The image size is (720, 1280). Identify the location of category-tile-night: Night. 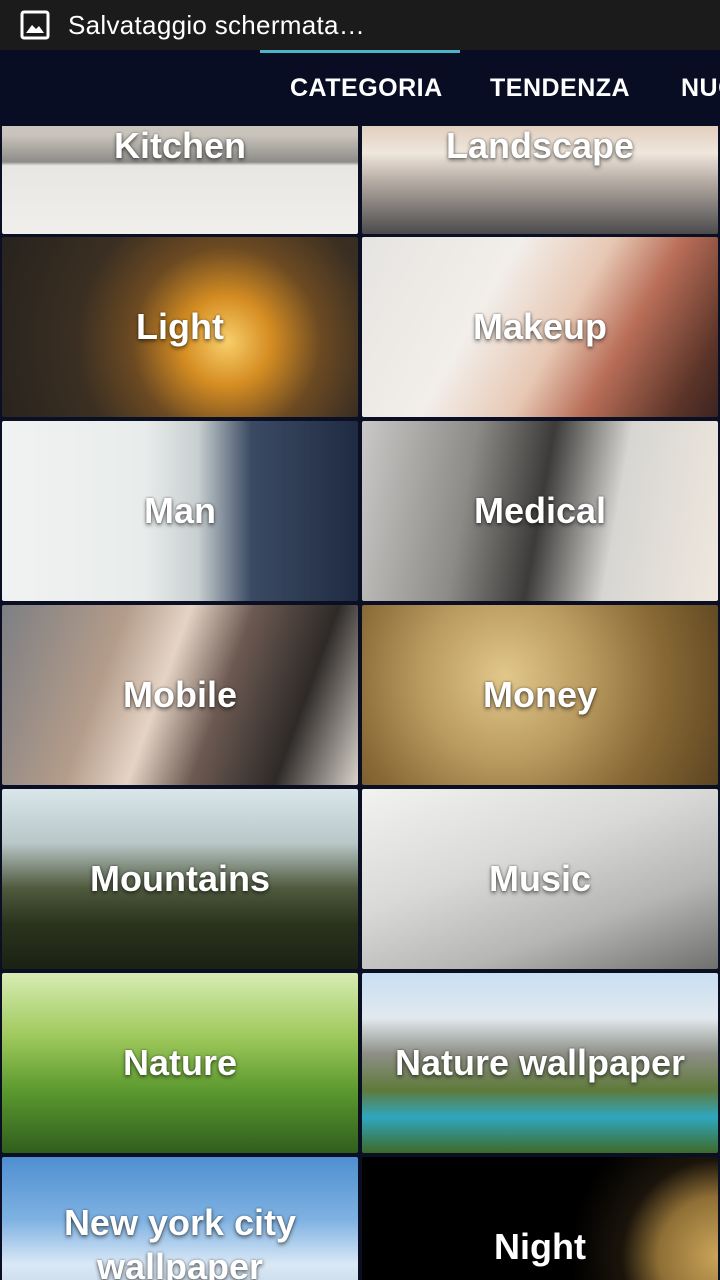
(540, 1218).